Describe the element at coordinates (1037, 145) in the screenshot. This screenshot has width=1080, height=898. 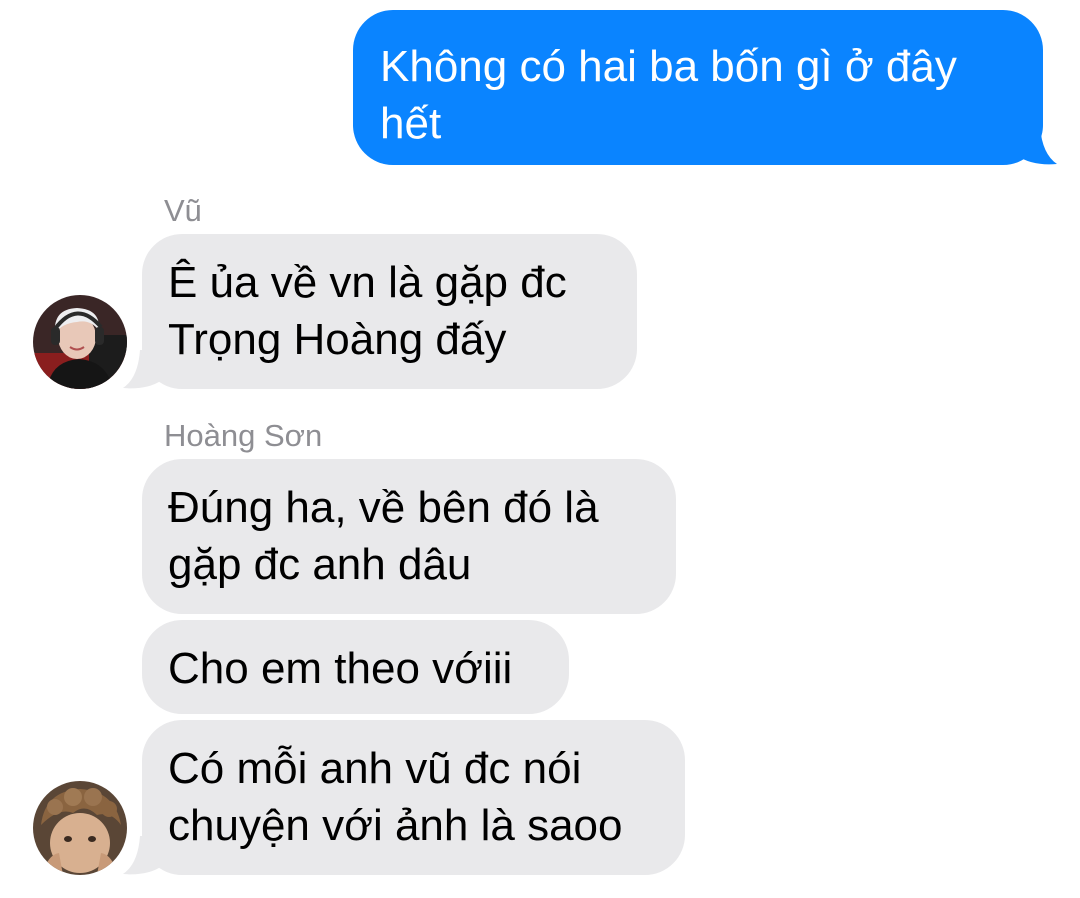
I see `outgoing-bubble-tail` at that location.